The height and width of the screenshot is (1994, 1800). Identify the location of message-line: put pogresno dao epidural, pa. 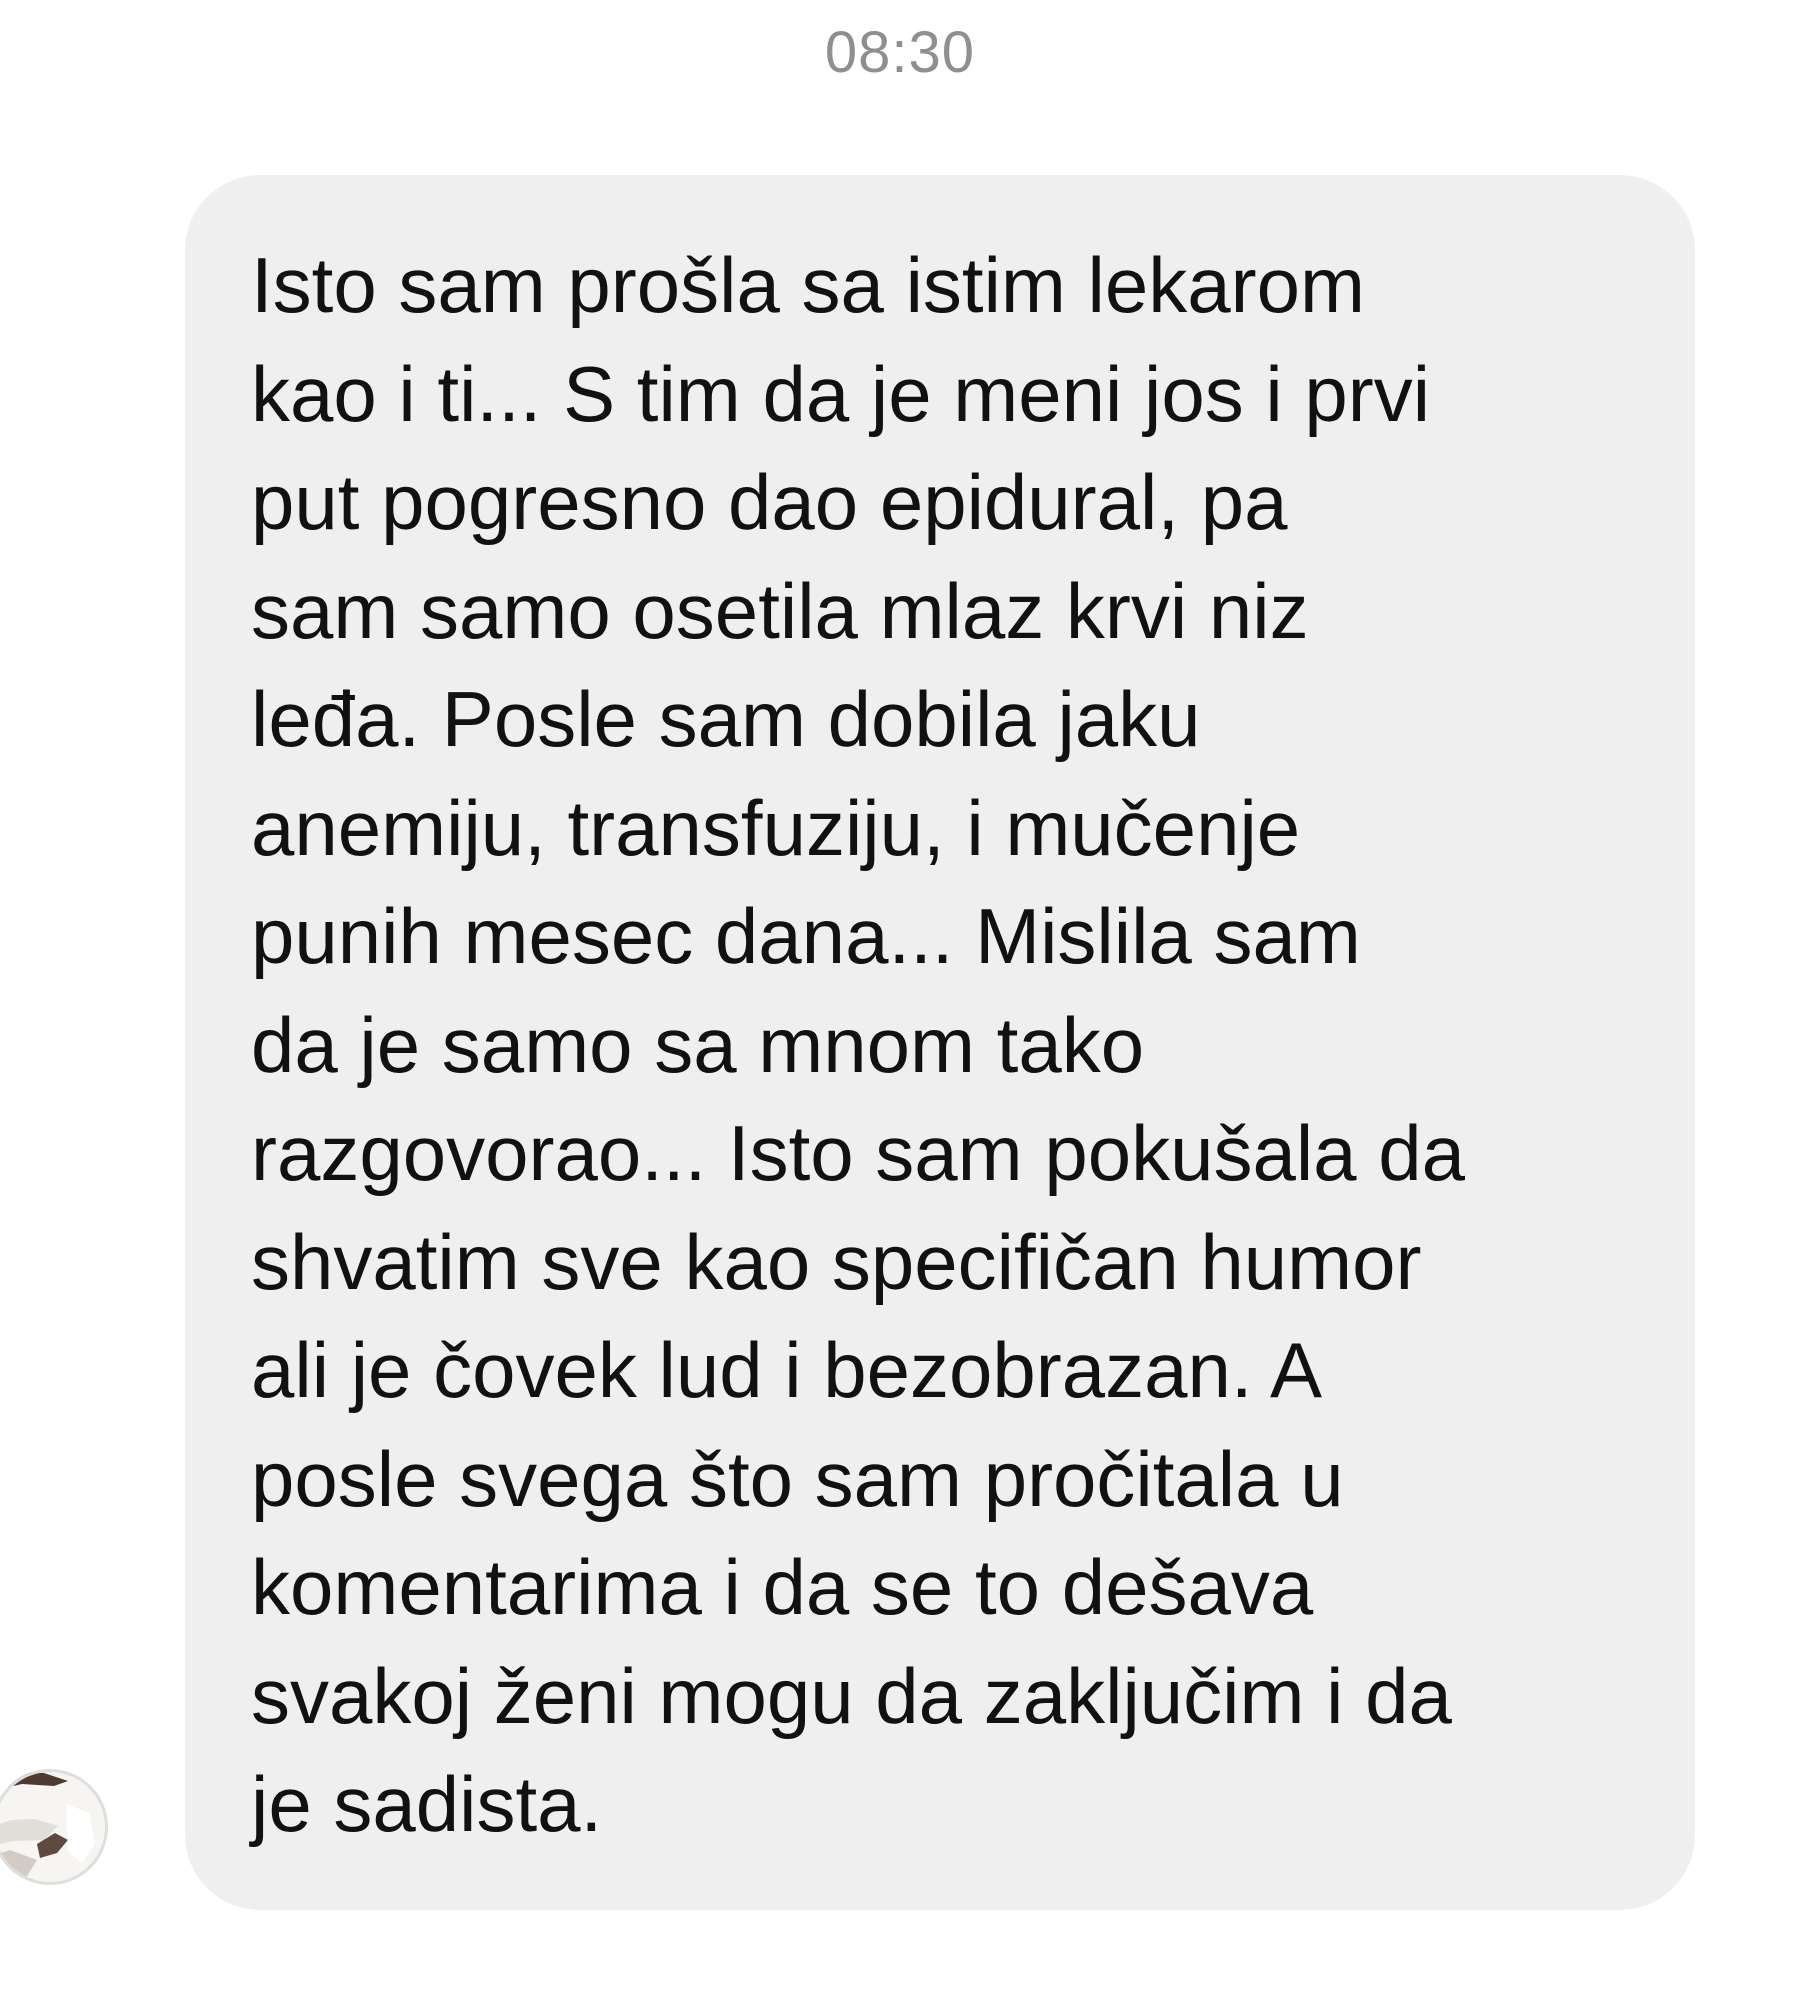
(769, 502).